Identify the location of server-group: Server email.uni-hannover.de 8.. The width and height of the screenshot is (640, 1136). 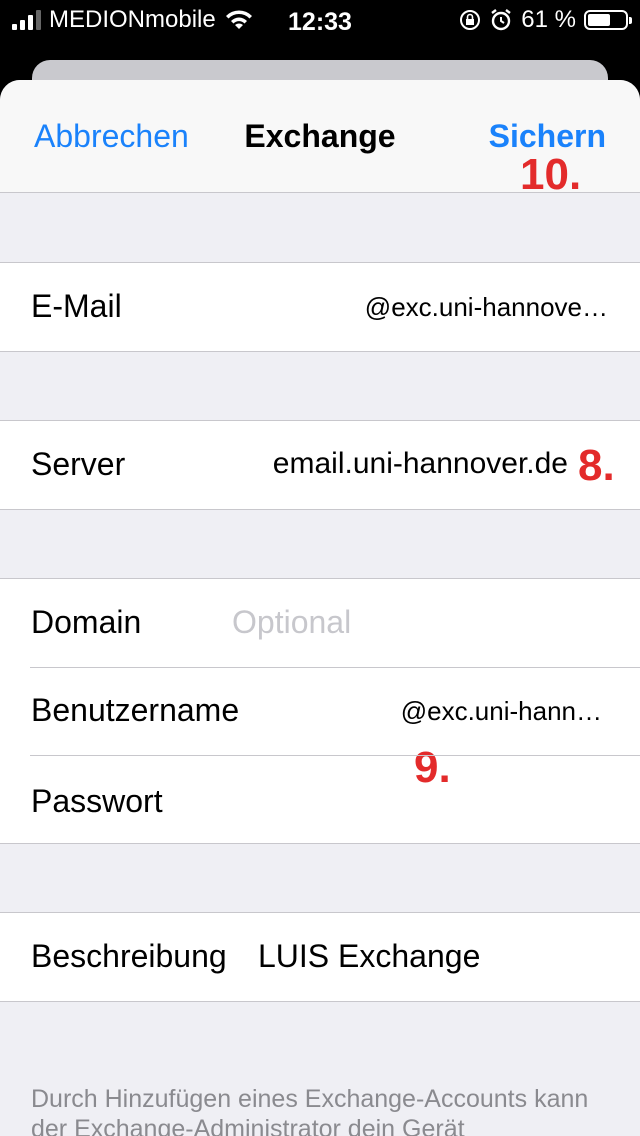
(320, 465).